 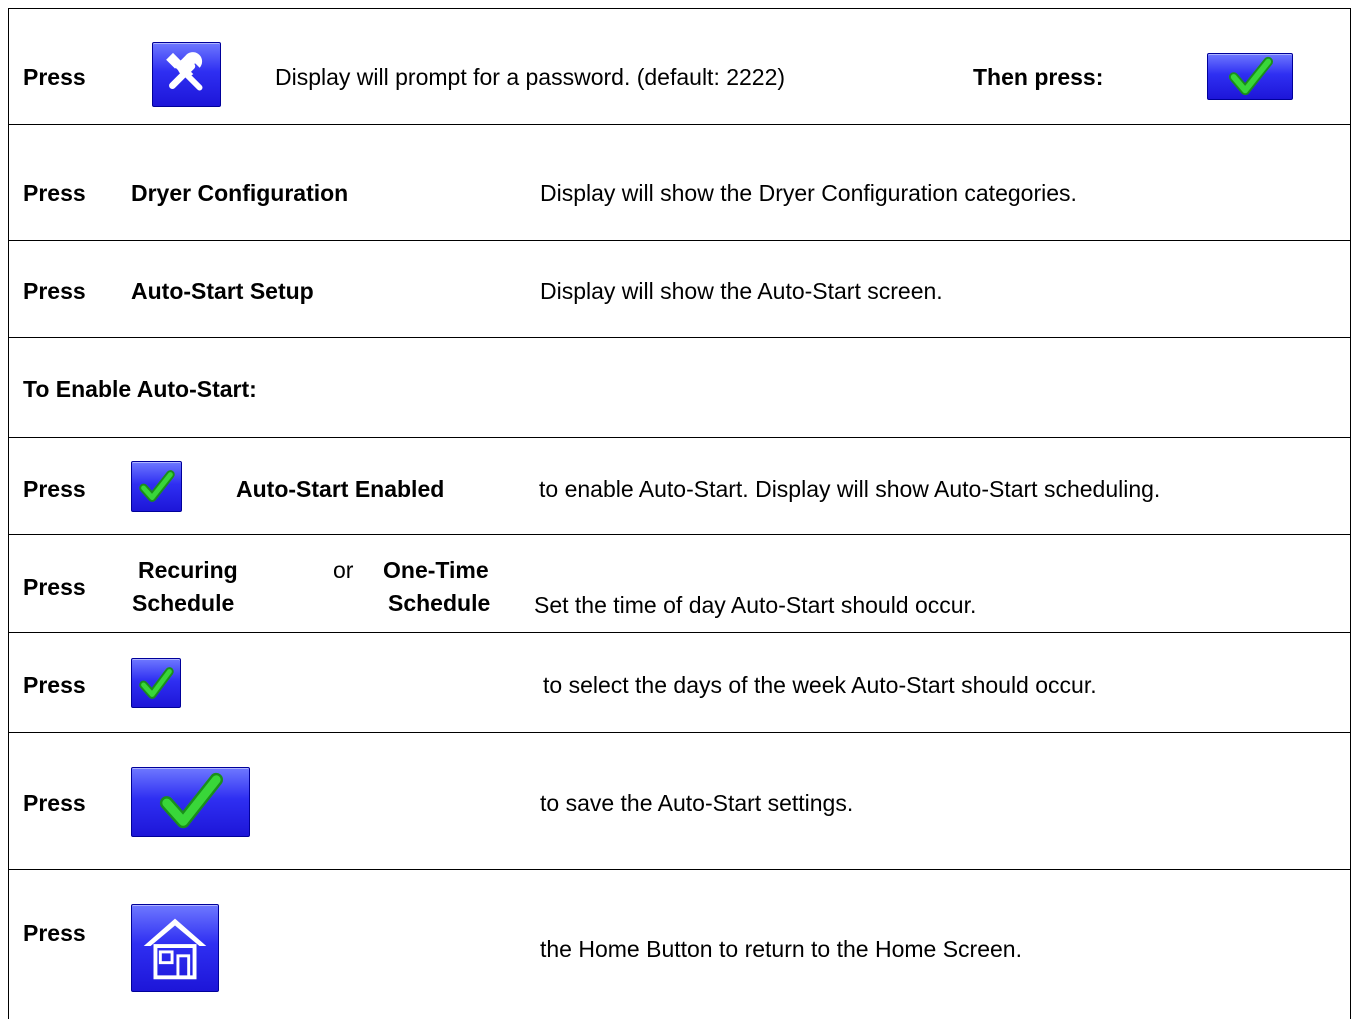 I want to click on save-button, so click(x=190, y=802).